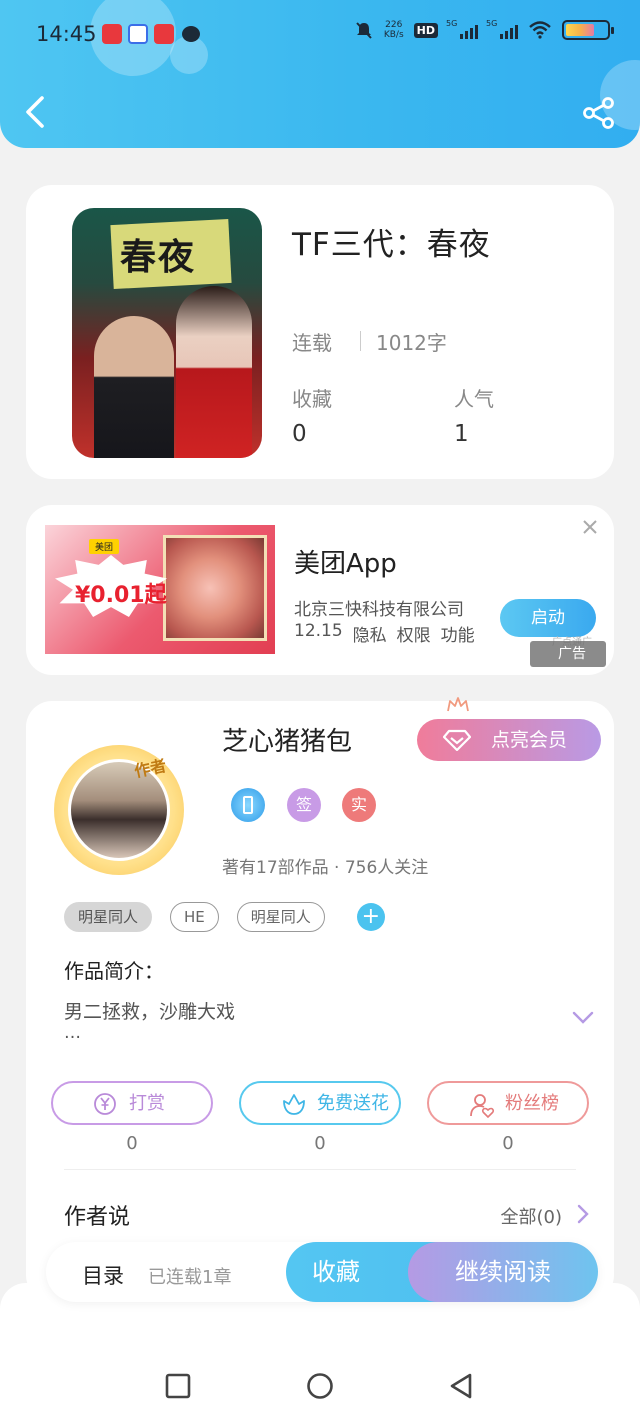  I want to click on recent-apps-icon, so click(178, 1386).